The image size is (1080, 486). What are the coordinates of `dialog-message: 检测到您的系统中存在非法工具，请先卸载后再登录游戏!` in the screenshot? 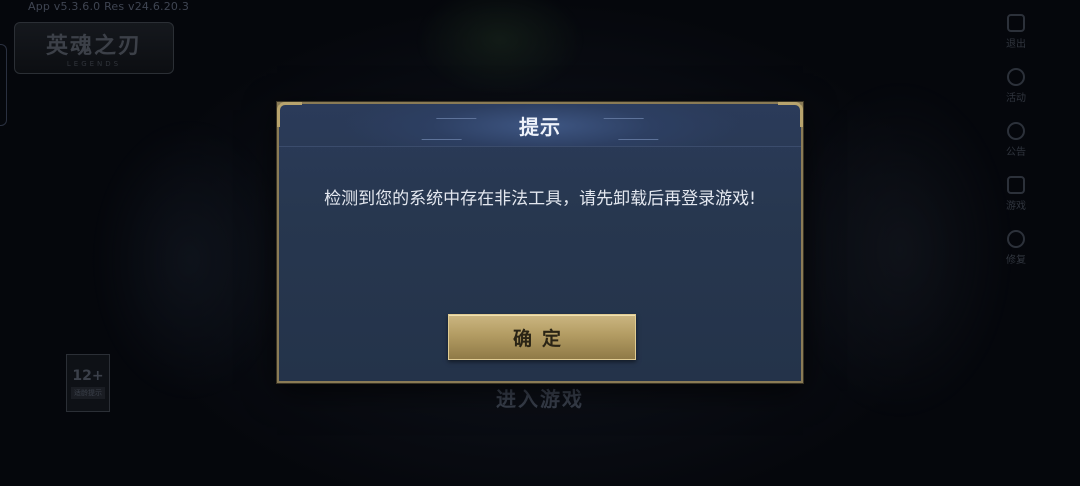 It's located at (540, 199).